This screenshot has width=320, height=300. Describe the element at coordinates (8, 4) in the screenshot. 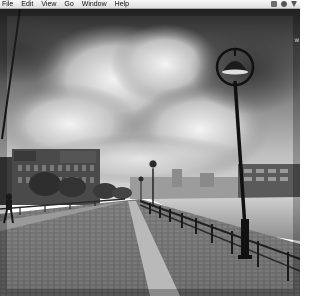

I see `menu-file: File` at that location.